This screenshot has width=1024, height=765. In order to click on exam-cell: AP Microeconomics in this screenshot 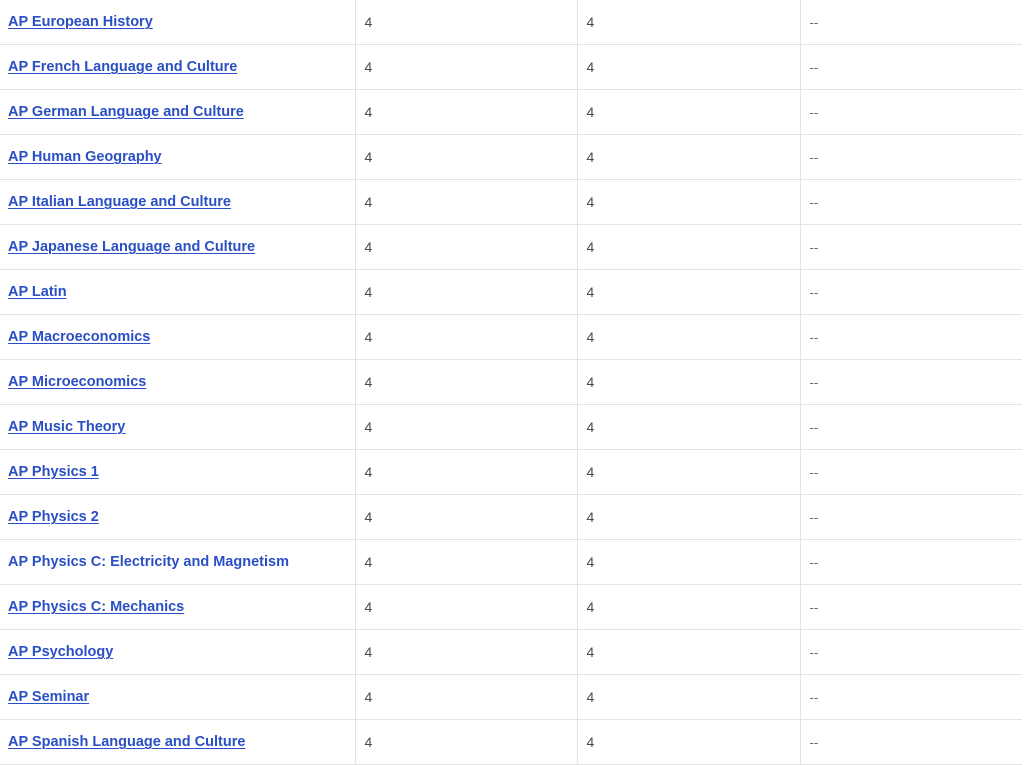, I will do `click(178, 382)`.